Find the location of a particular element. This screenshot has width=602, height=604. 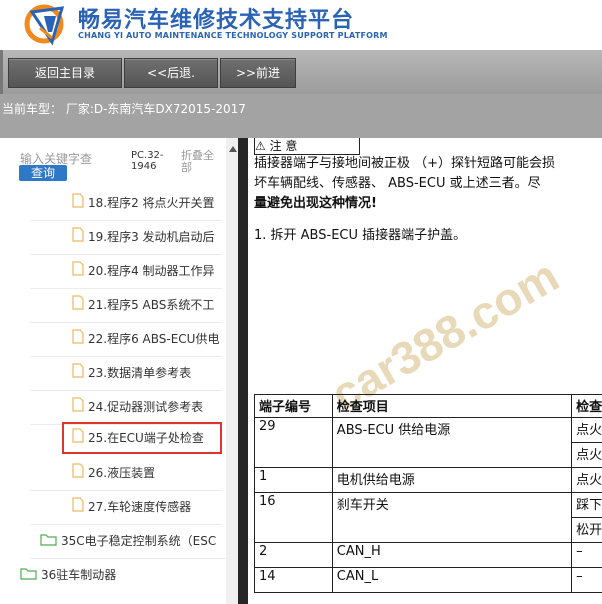

vehicle-bar: 当前车型： 厂家:D-东南汽车DX72015-2017 is located at coordinates (301, 116).